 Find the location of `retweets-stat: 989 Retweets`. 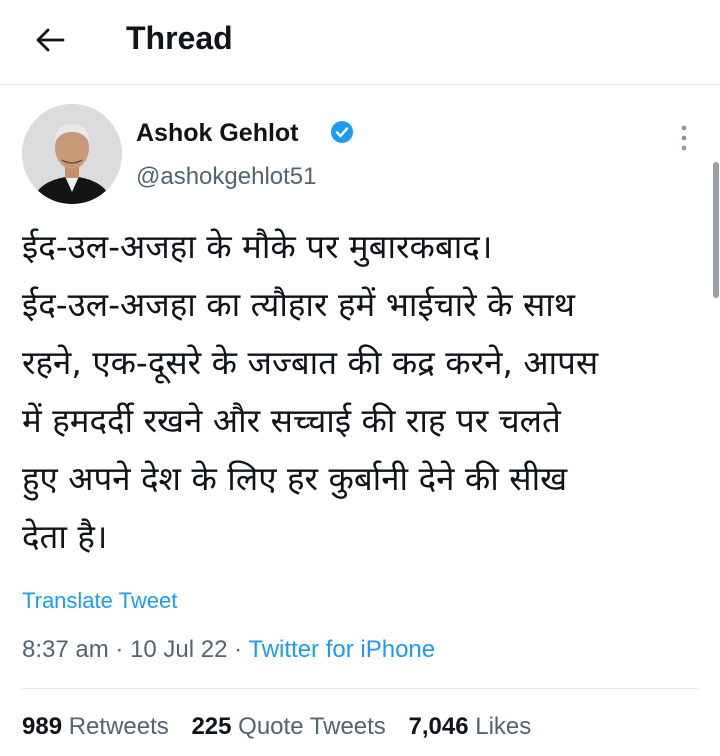

retweets-stat: 989 Retweets is located at coordinates (95, 726).